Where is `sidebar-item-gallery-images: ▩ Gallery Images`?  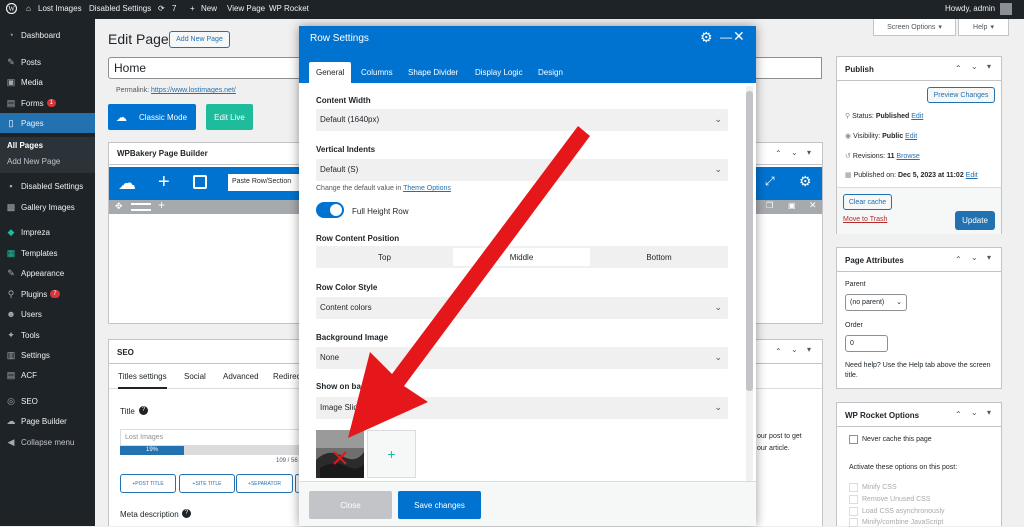
sidebar-item-gallery-images: ▩ Gallery Images is located at coordinates (47, 207).